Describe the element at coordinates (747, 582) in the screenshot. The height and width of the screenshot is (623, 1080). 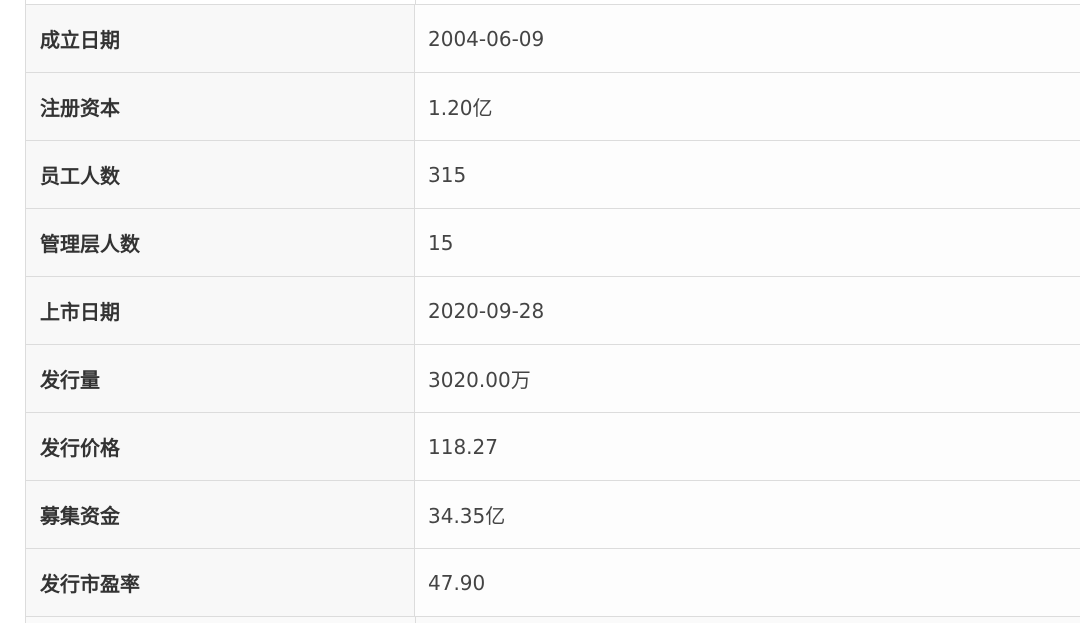
I see `row-value: 47.90` at that location.